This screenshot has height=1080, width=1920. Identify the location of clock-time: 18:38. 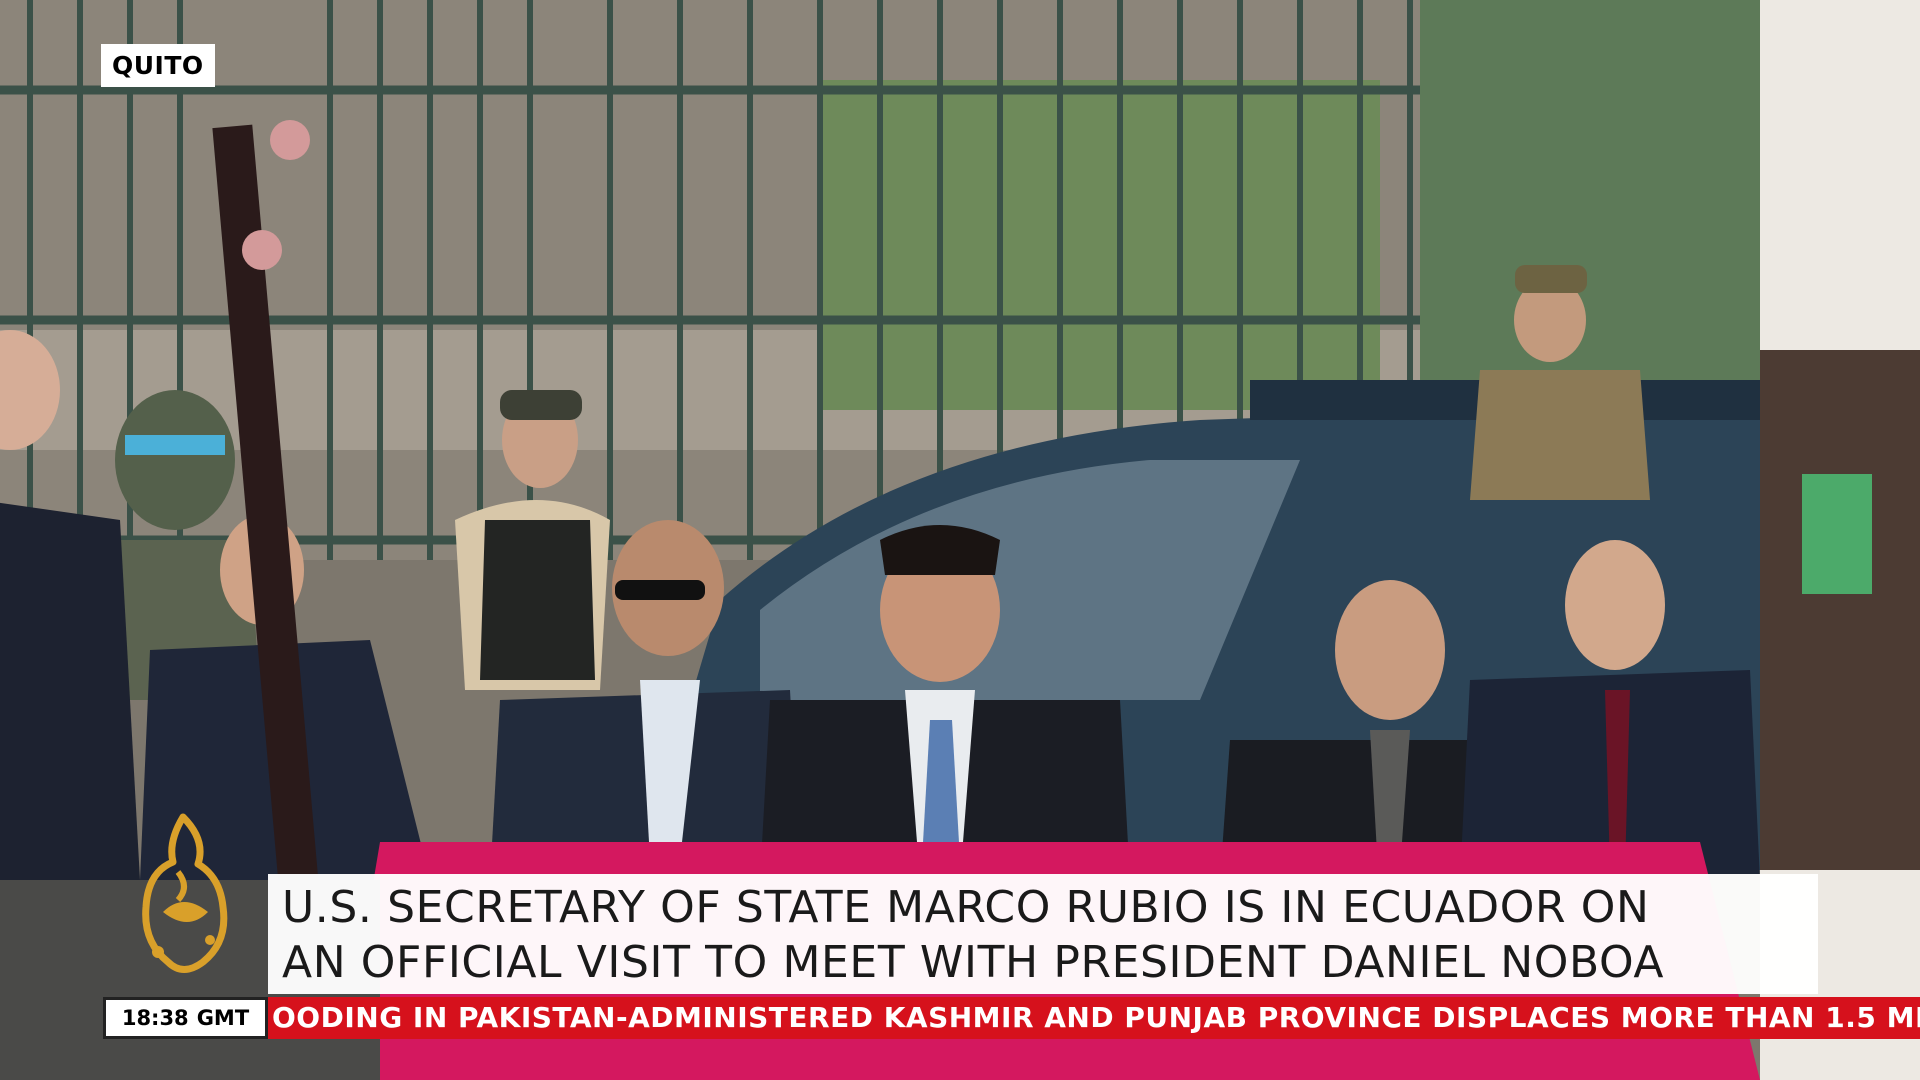
(155, 1018).